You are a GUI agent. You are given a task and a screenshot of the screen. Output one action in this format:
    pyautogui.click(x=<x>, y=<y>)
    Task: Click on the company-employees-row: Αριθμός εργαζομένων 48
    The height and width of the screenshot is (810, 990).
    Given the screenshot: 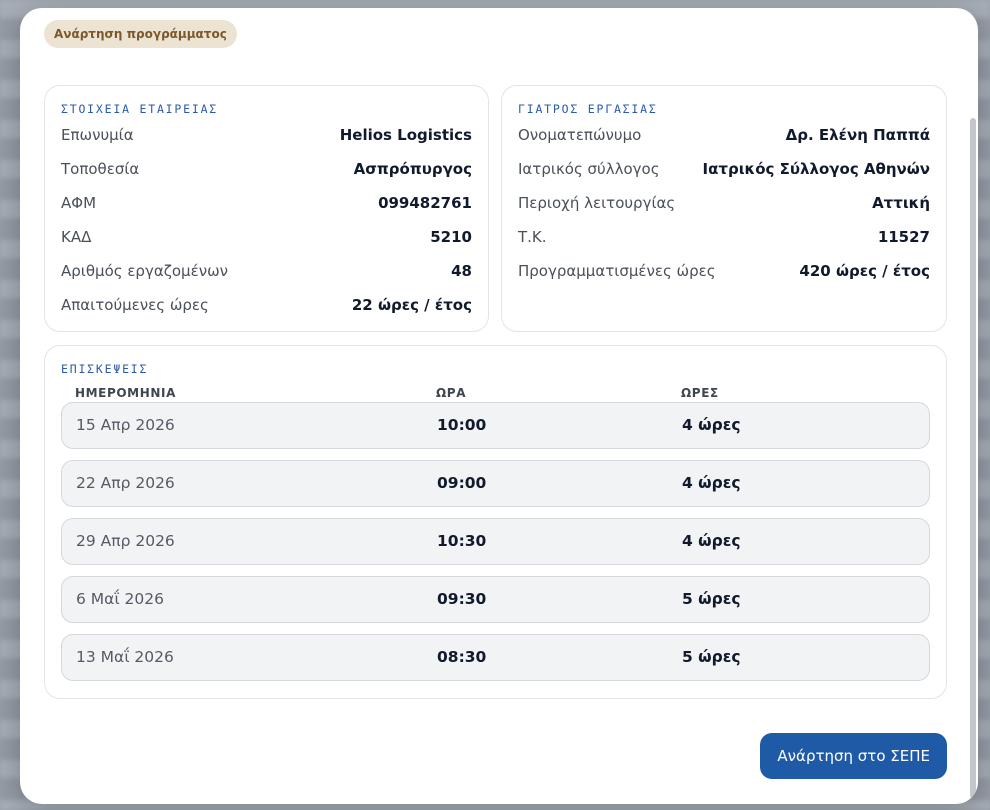 What is the action you would take?
    pyautogui.click(x=266, y=271)
    